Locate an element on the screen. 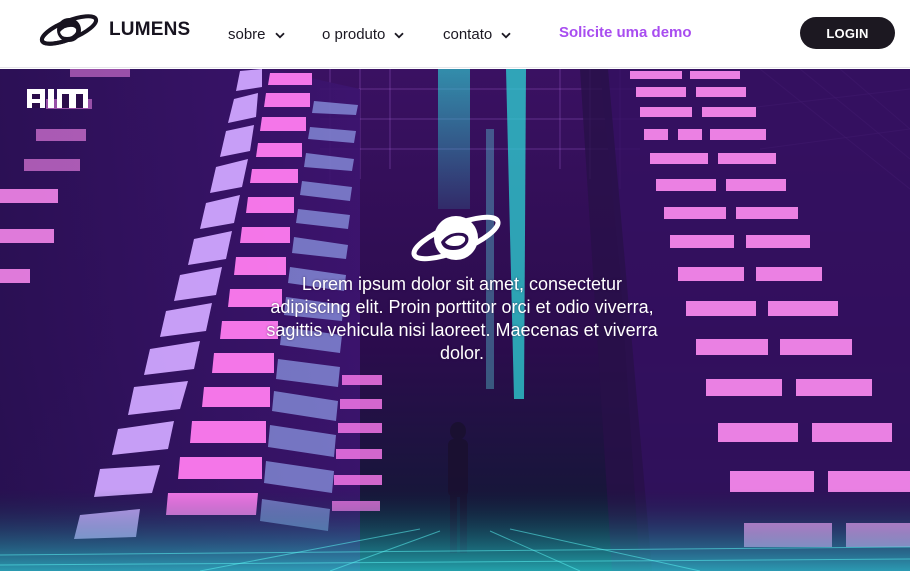 The width and height of the screenshot is (910, 571). aim-logo is located at coordinates (57, 98).